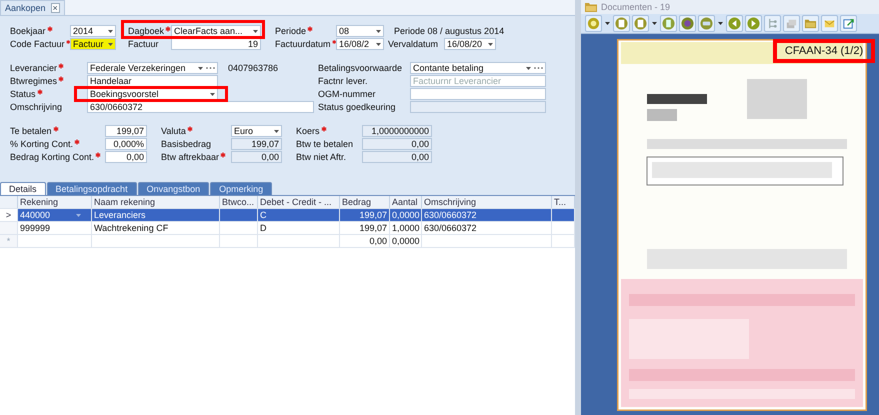 This screenshot has height=415, width=879. Describe the element at coordinates (34, 68) in the screenshot. I see `field-label: Leverancier` at that location.